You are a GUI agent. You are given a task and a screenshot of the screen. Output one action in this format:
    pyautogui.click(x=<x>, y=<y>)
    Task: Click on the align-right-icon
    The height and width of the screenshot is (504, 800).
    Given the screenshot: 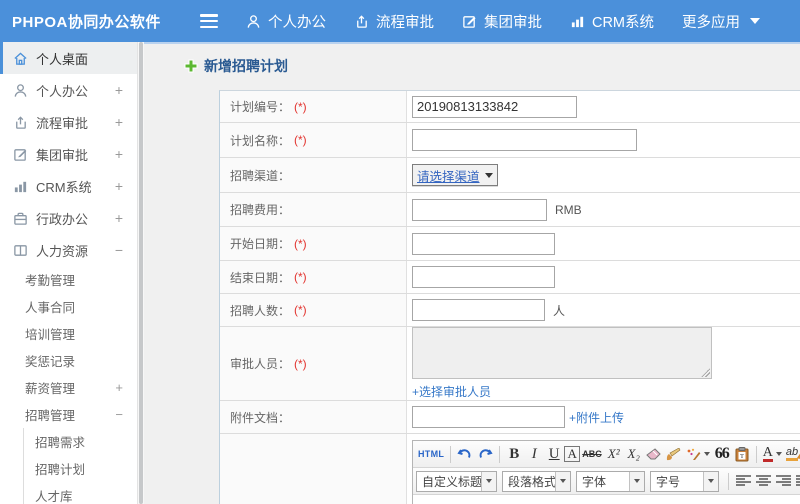 What is the action you would take?
    pyautogui.click(x=783, y=481)
    